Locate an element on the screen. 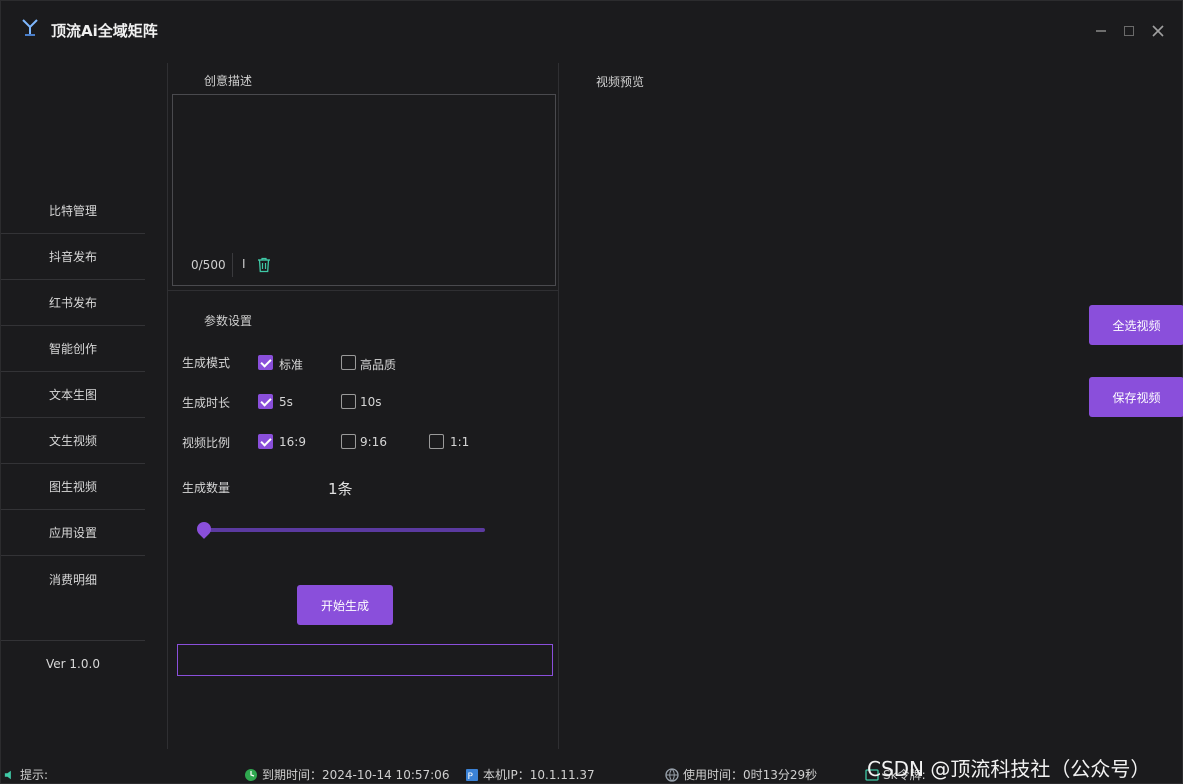 The height and width of the screenshot is (784, 1183). creative-description-box: 0/500 I is located at coordinates (364, 190).